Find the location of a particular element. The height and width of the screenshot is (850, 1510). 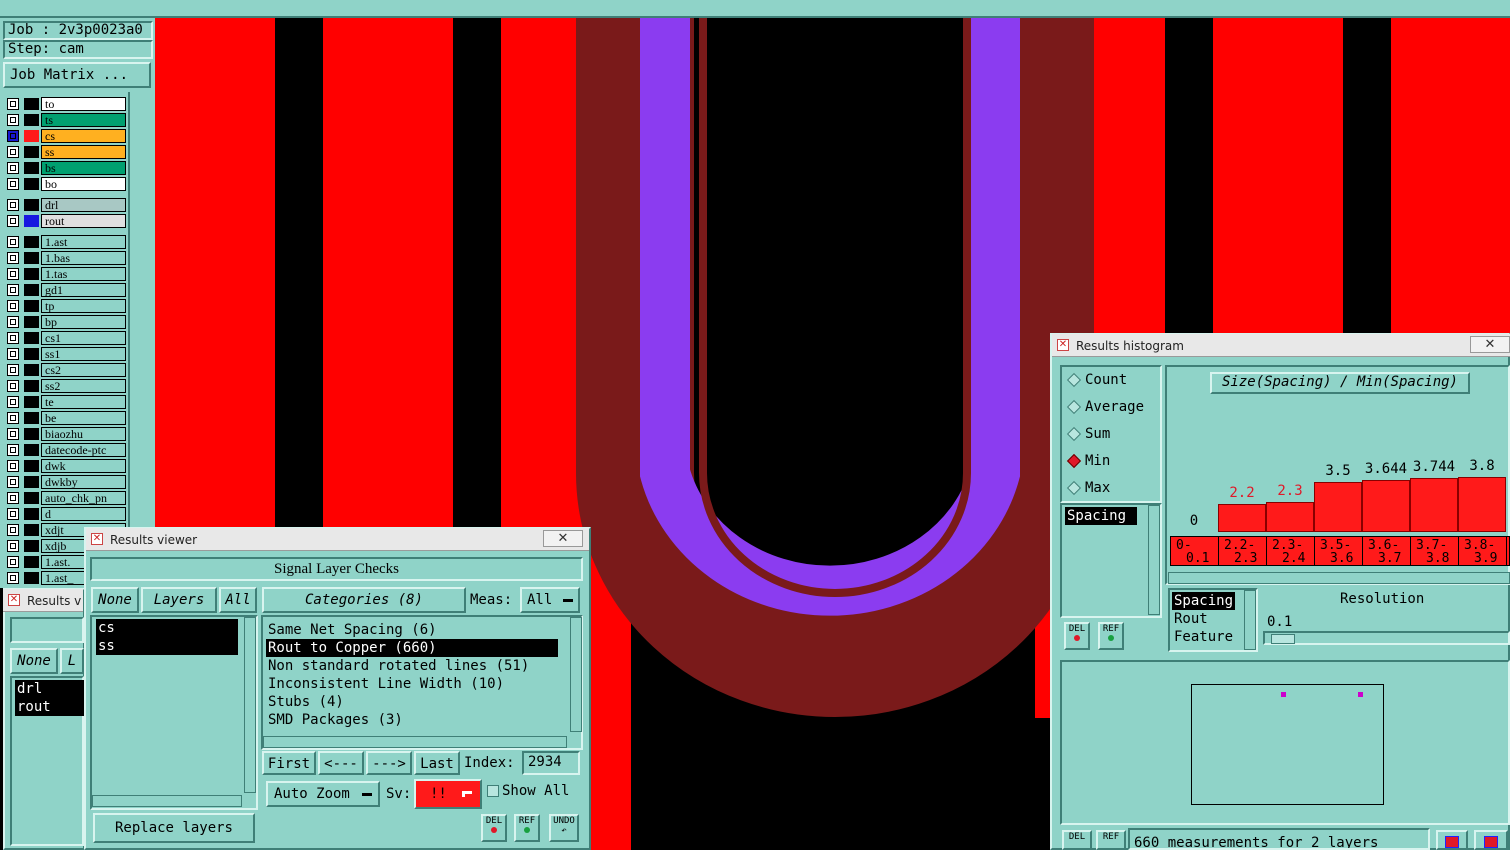

layer-name: dwkby is located at coordinates (83, 482).